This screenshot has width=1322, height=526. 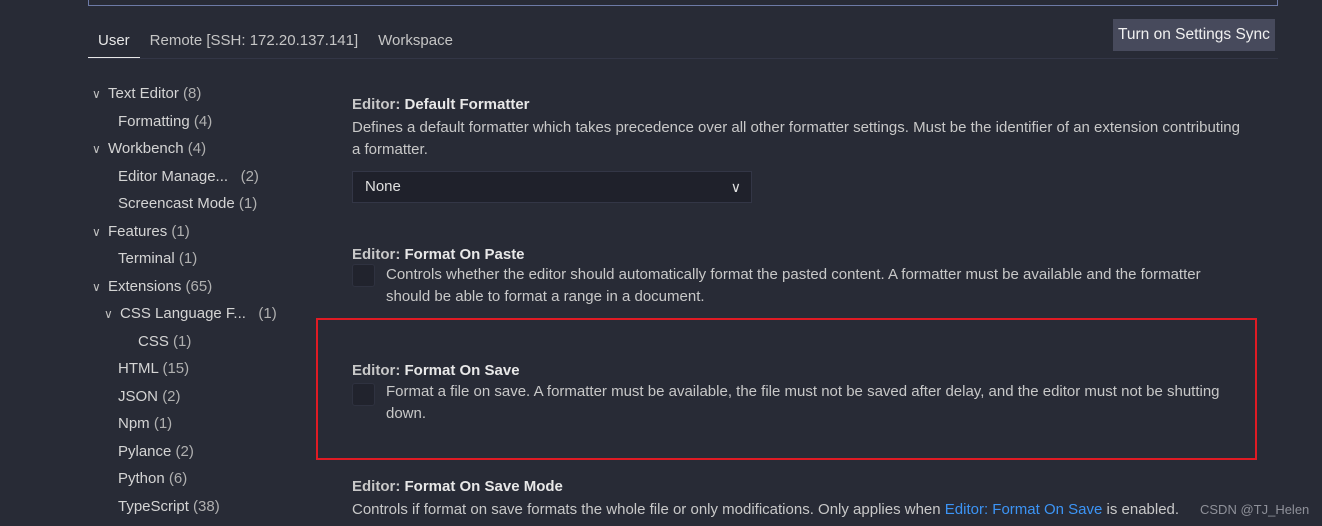 I want to click on toc-item: TypeScript (38), so click(x=184, y=507).